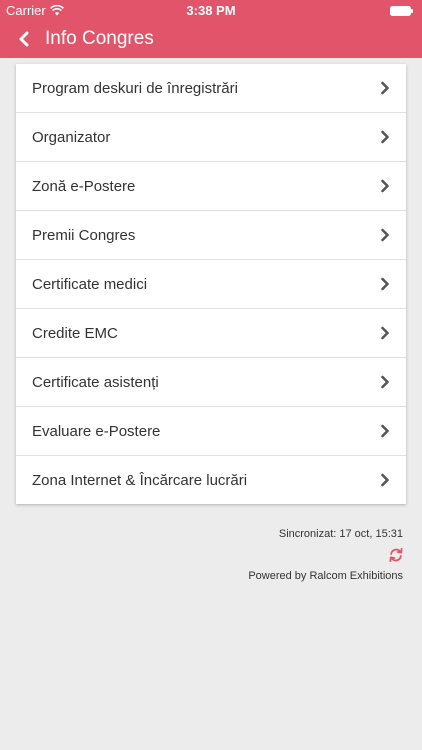 The image size is (422, 750). Describe the element at coordinates (90, 284) in the screenshot. I see `menu-item-label: Certificate medici` at that location.